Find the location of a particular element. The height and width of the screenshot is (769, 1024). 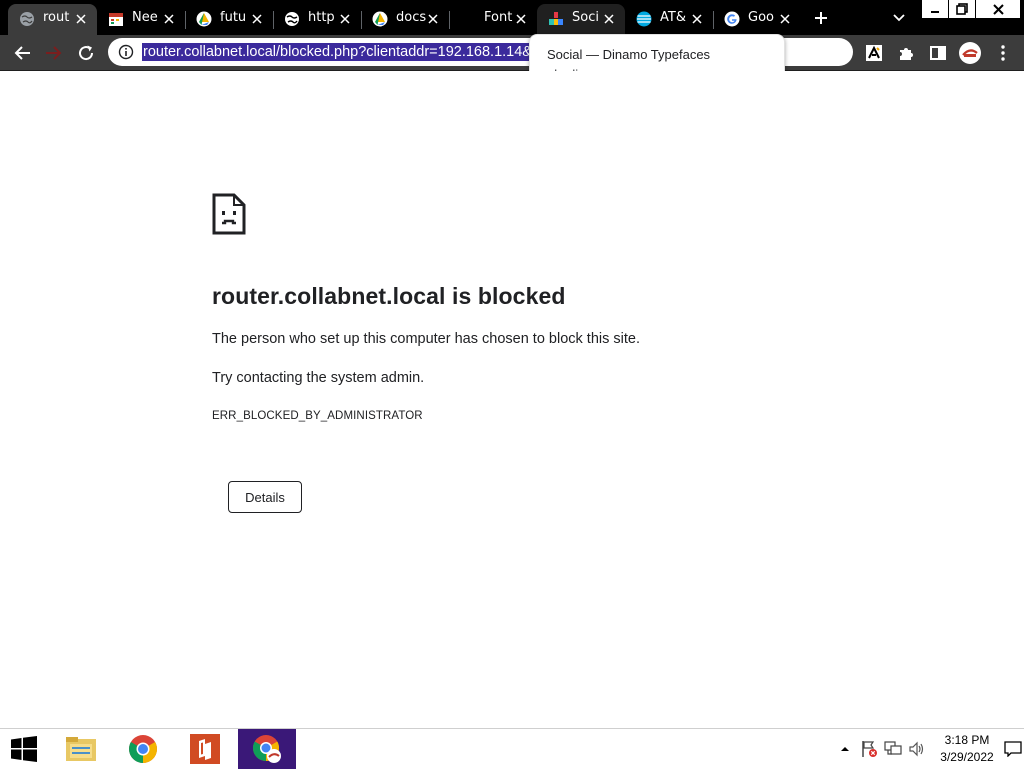

info-icon is located at coordinates (126, 52).